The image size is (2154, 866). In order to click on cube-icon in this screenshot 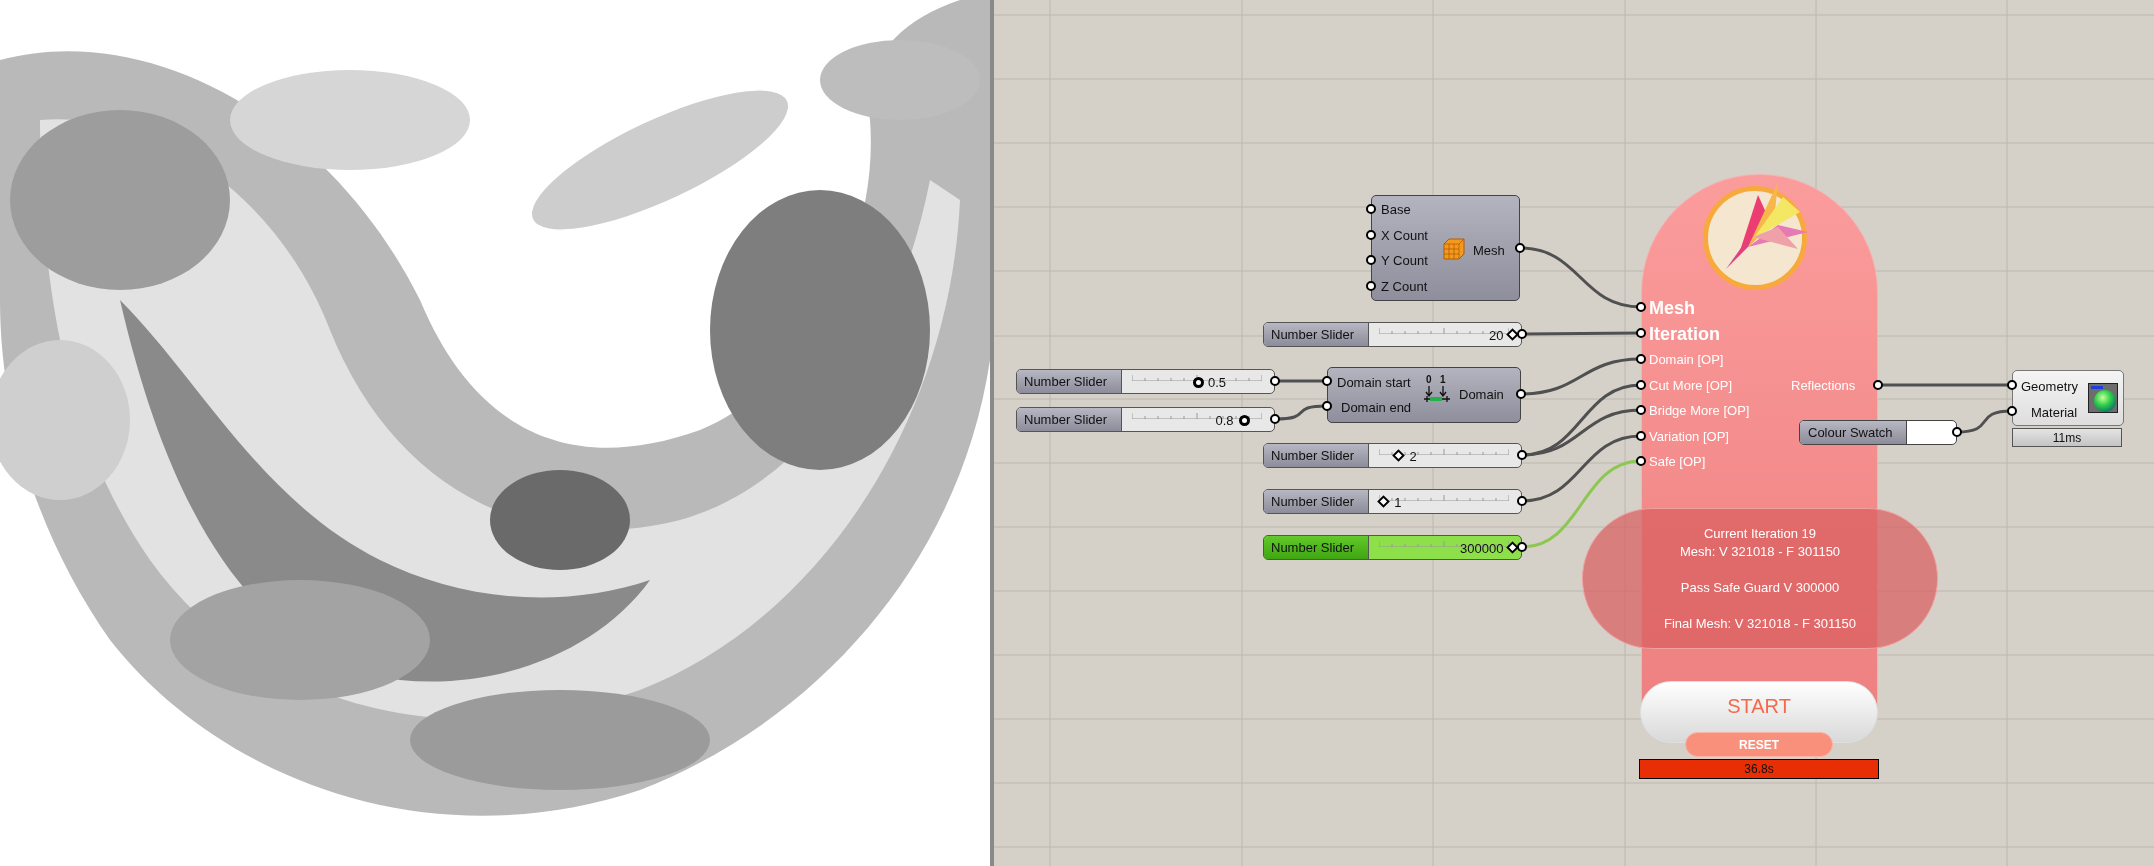, I will do `click(1454, 249)`.